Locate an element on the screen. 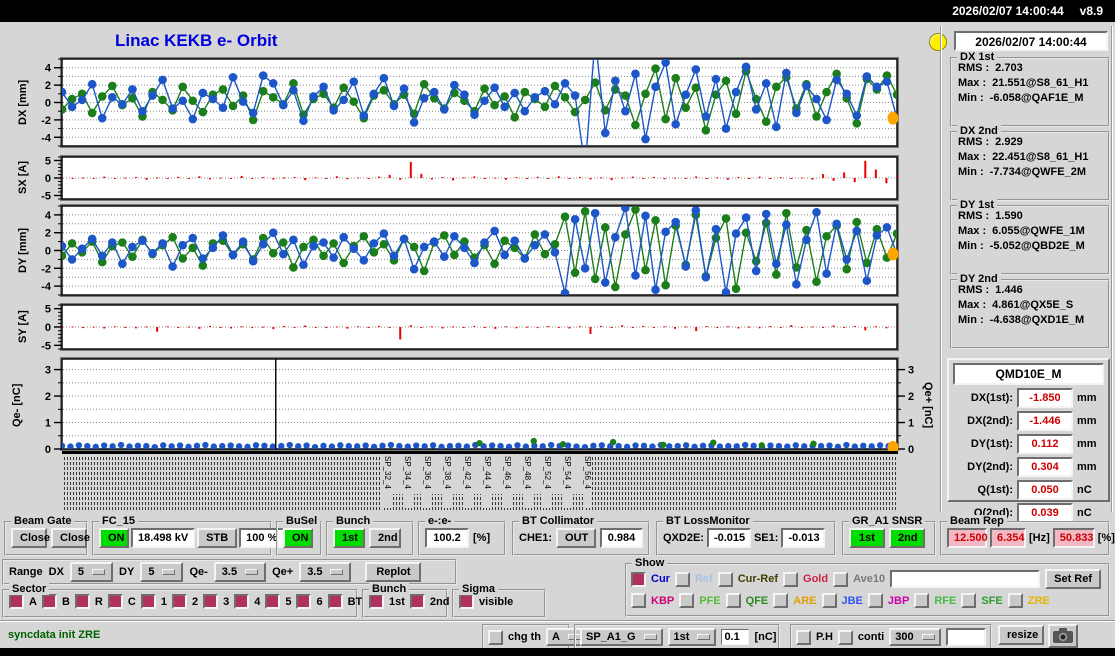  beam-rep-hz-label: [Hz] is located at coordinates (1039, 538).